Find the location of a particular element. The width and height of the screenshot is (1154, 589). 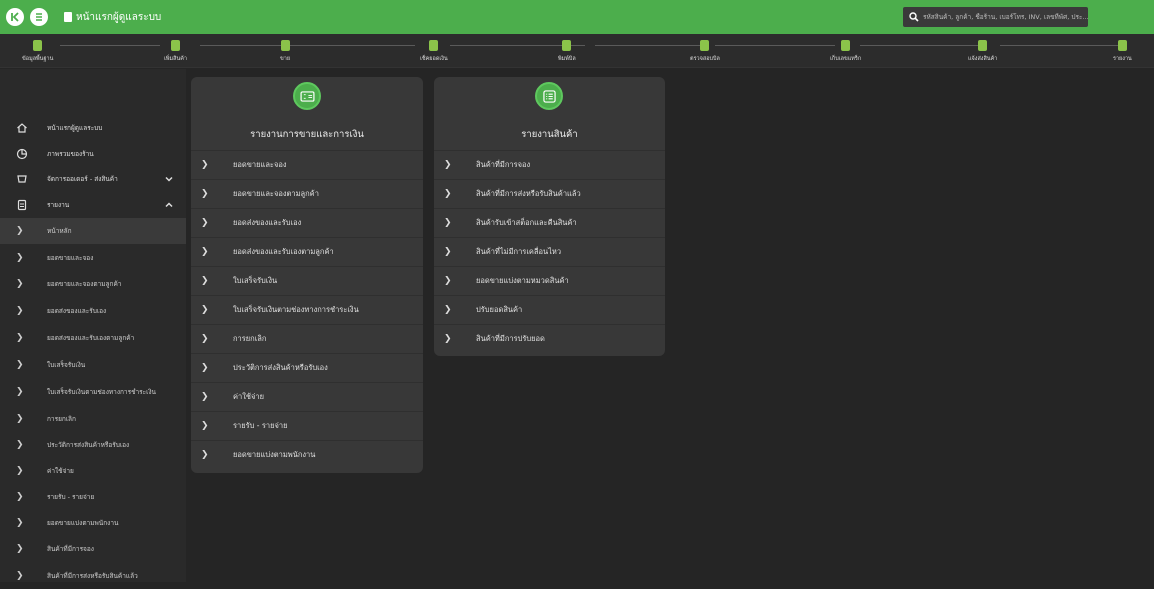

nav-ship-notify: แจ้งส่งสินค้า is located at coordinates (982, 51).